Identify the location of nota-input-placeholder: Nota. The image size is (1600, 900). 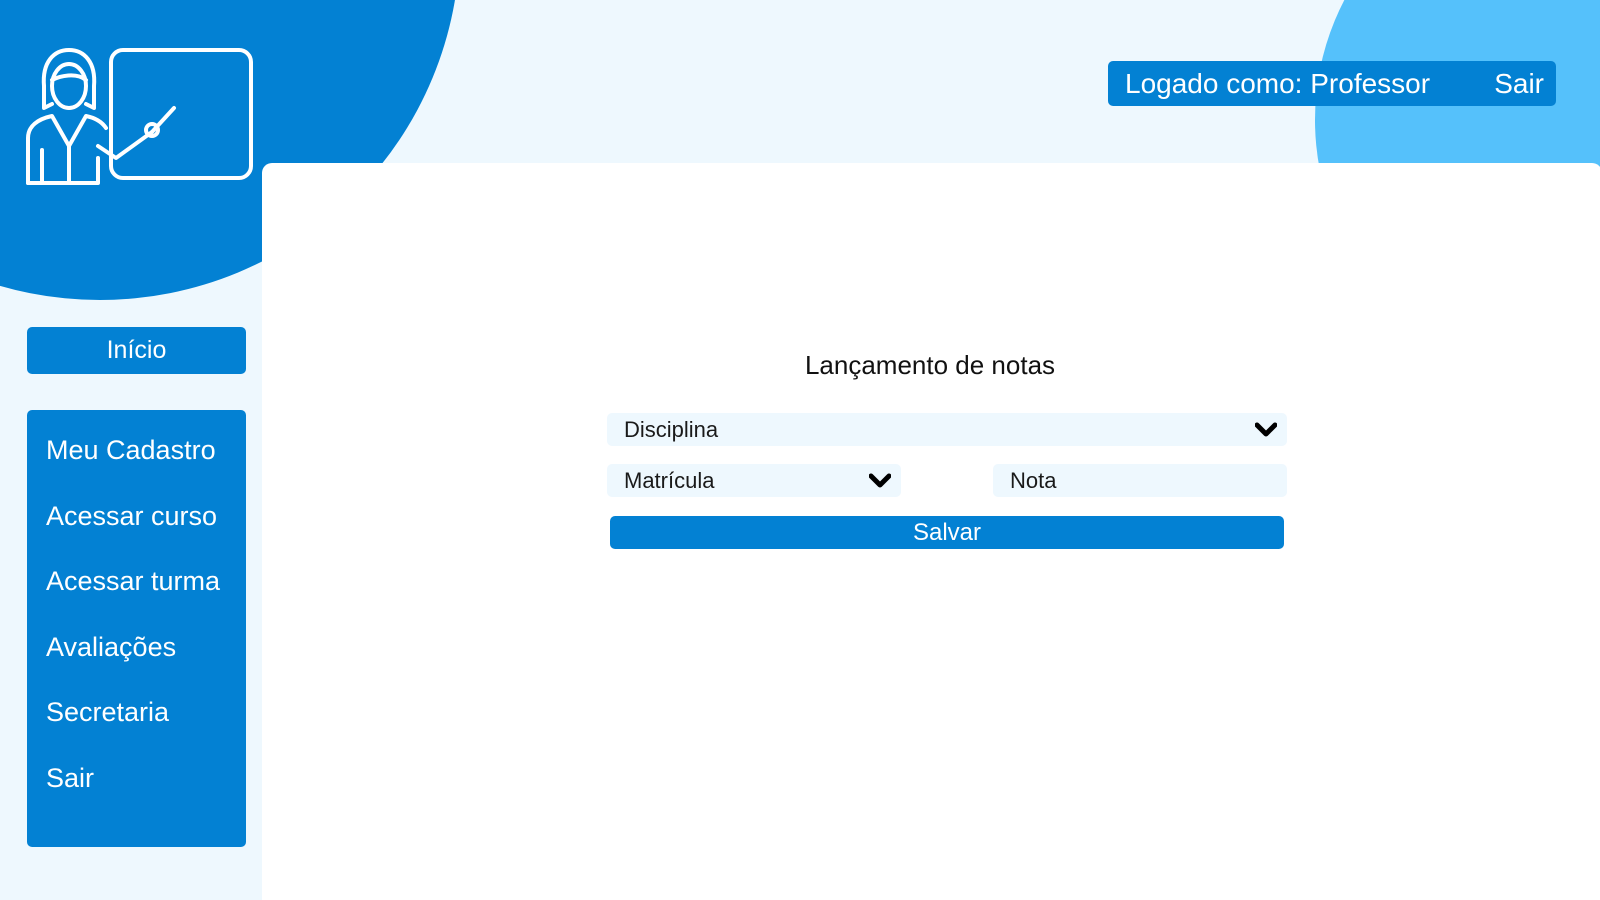
(1033, 480).